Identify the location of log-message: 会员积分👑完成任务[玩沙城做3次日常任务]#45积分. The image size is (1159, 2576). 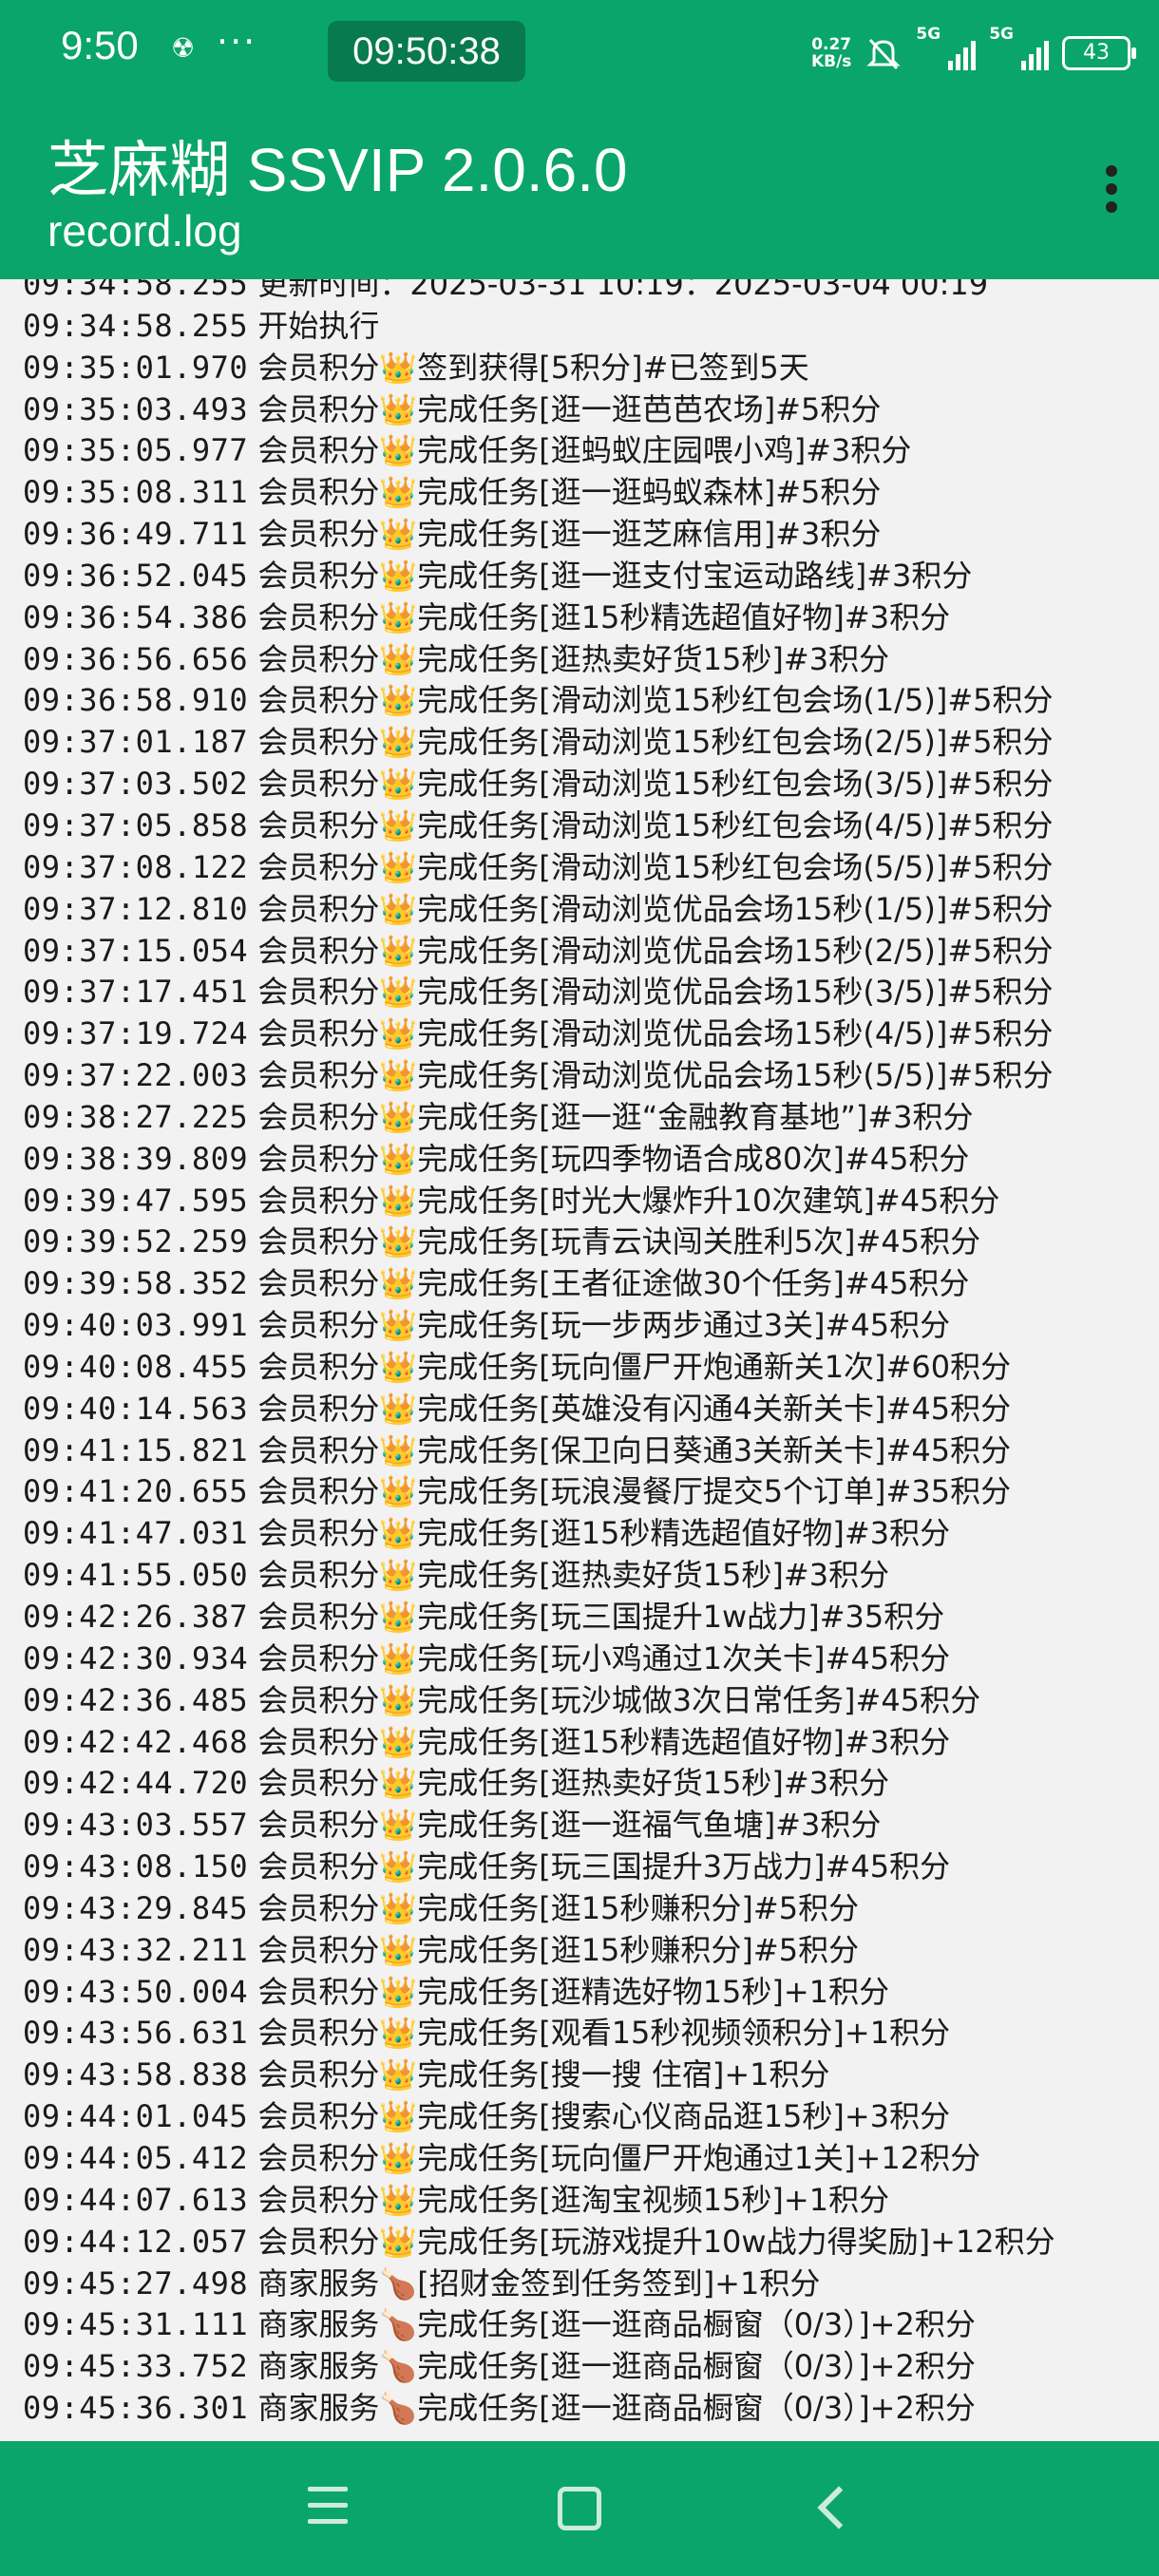
(619, 1699).